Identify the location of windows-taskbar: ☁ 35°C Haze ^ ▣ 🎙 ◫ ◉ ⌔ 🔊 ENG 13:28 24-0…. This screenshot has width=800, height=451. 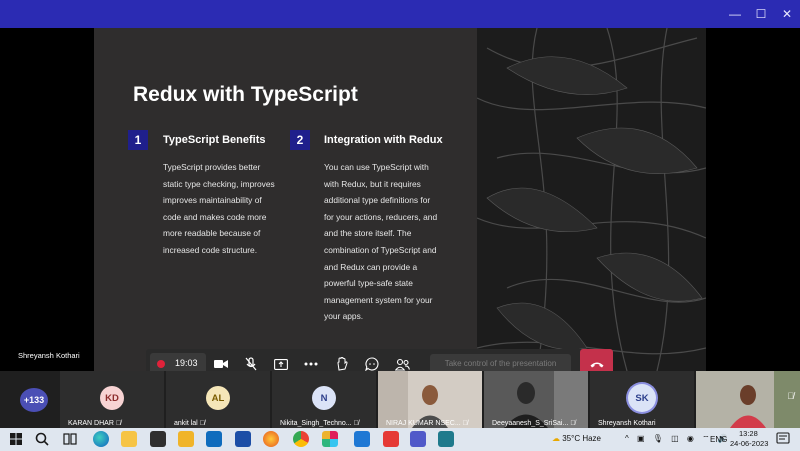
(400, 439).